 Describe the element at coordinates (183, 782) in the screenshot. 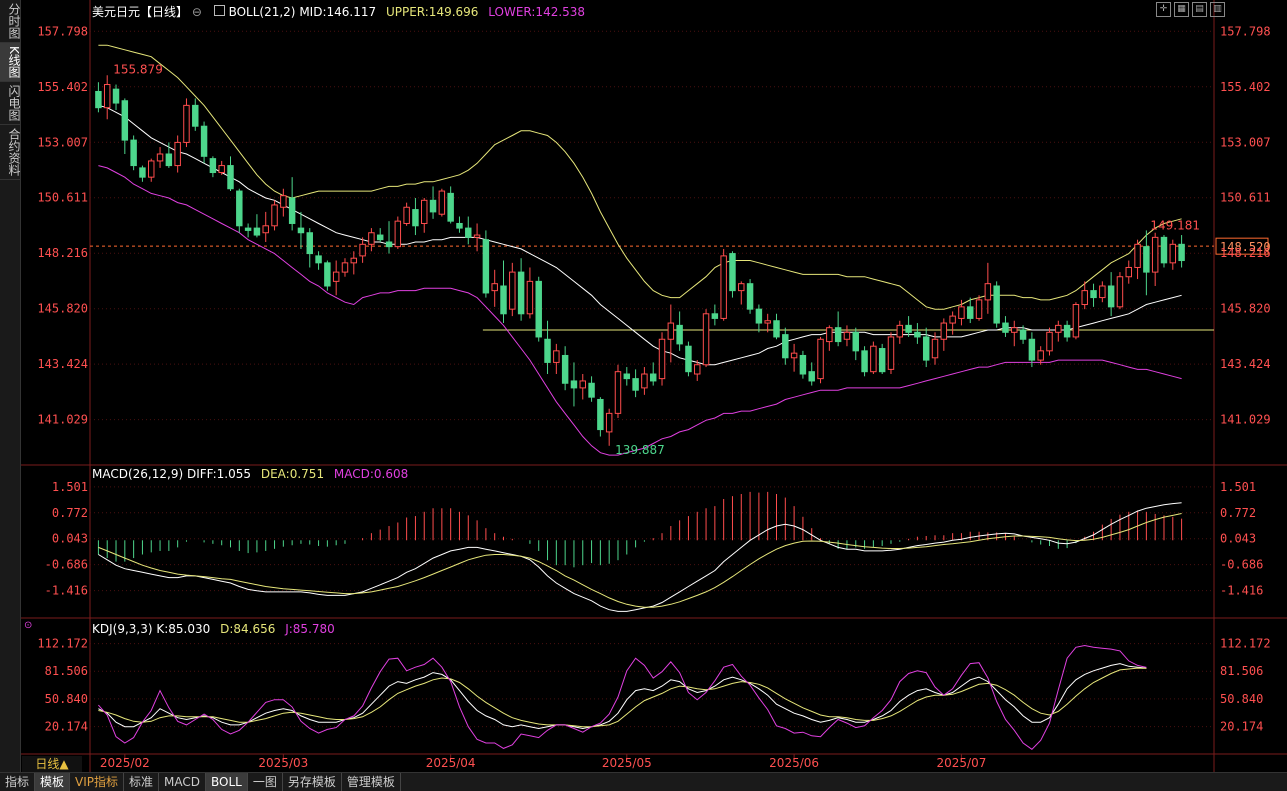

I see `toolbar-macd: MACD` at that location.